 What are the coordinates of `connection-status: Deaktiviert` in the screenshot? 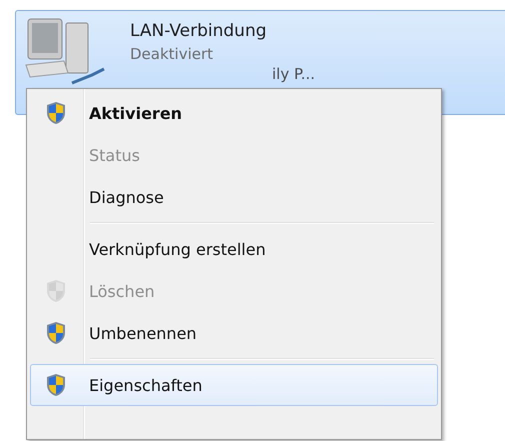 It's located at (172, 54).